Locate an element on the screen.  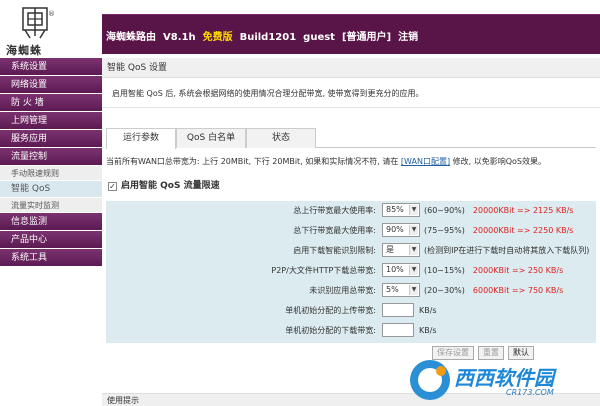
download-usage-select: 90% ▼ is located at coordinates (401, 230).